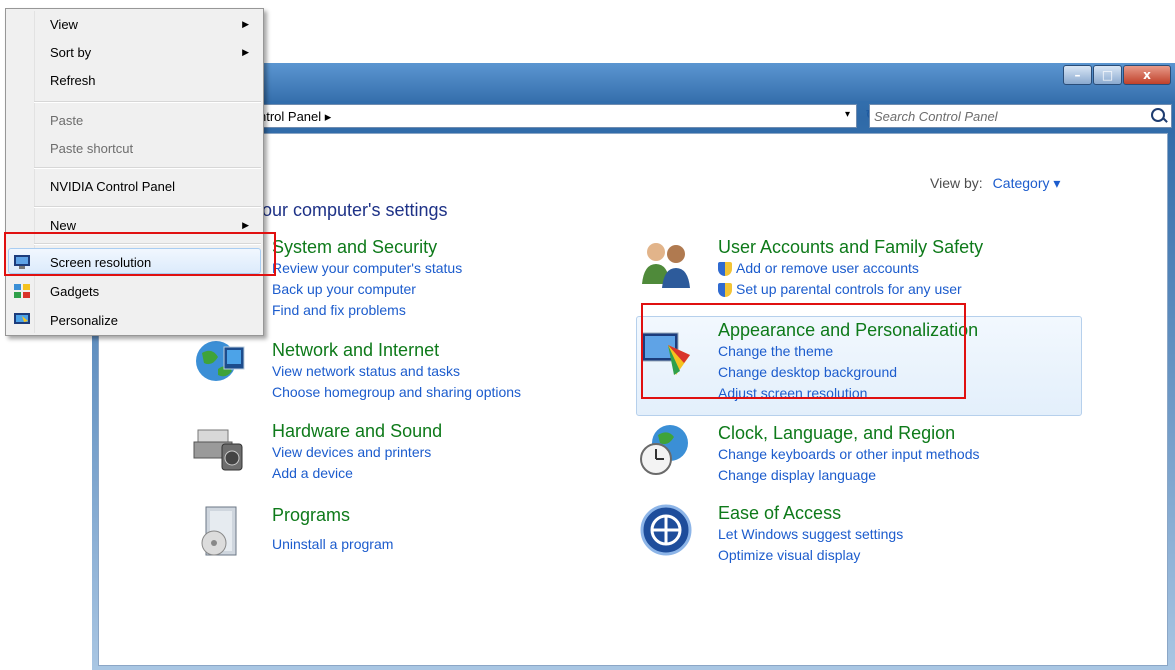  I want to click on menu-item-label: Personalize, so click(84, 320).